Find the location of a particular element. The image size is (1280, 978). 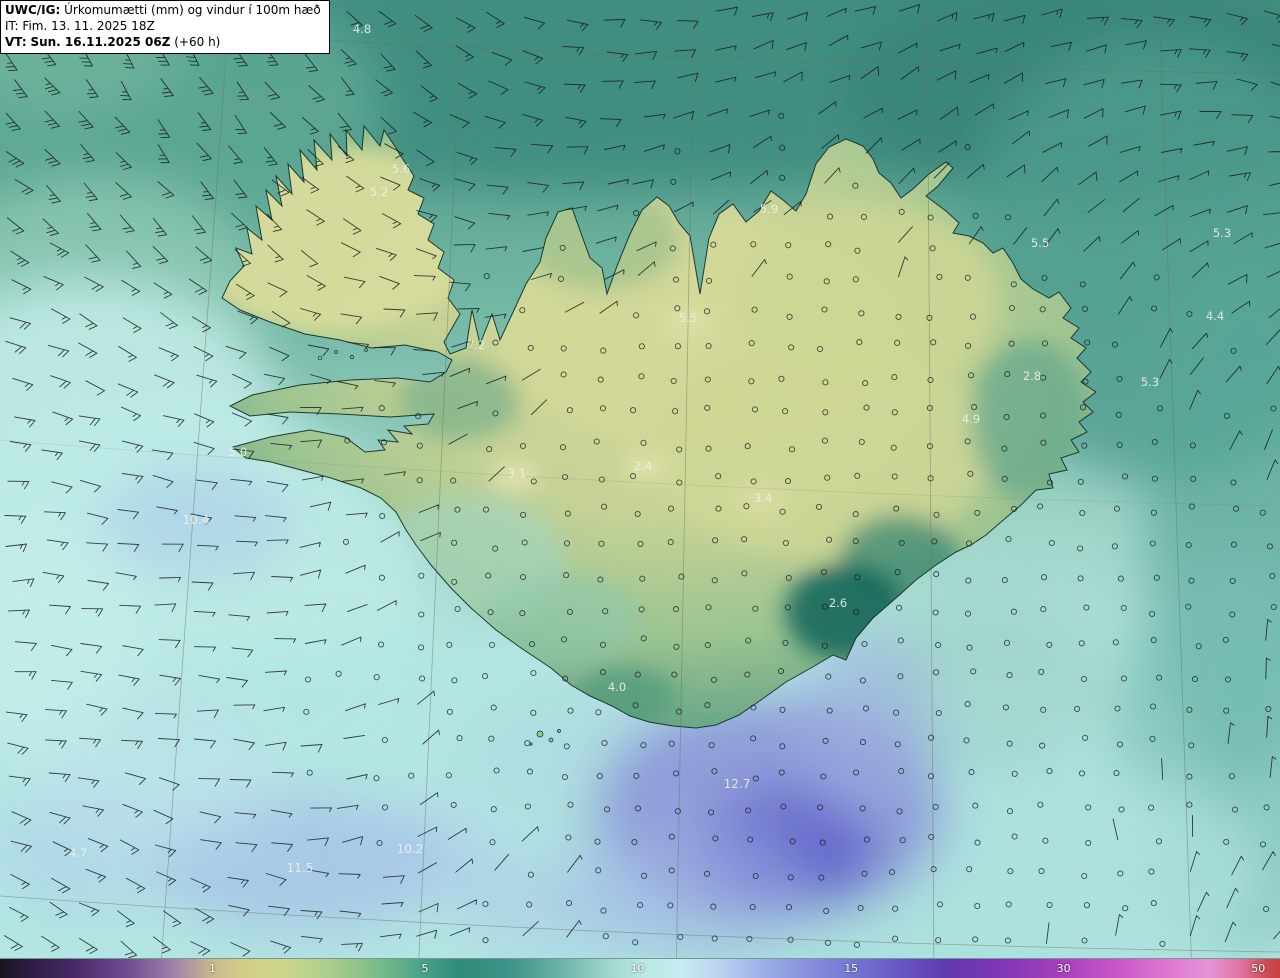

map-value-label: 5.9 is located at coordinates (769, 209).